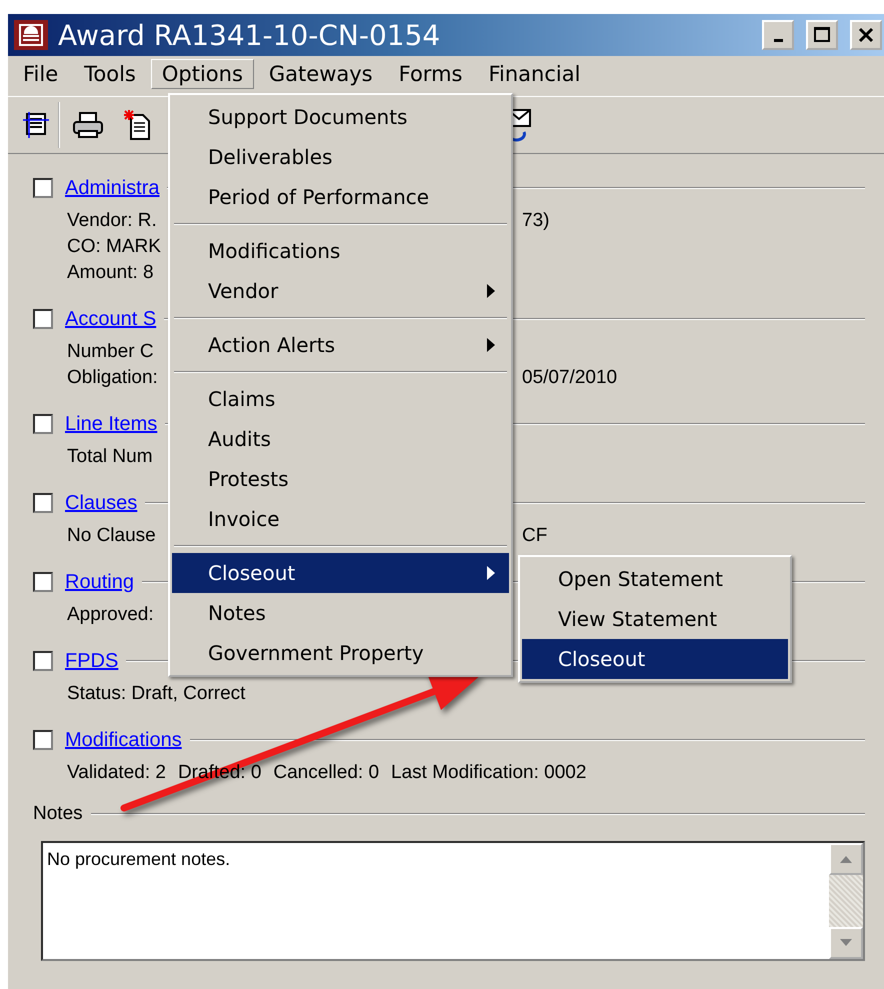  Describe the element at coordinates (156, 694) in the screenshot. I see `detail-text: Status: Draft, Correct` at that location.